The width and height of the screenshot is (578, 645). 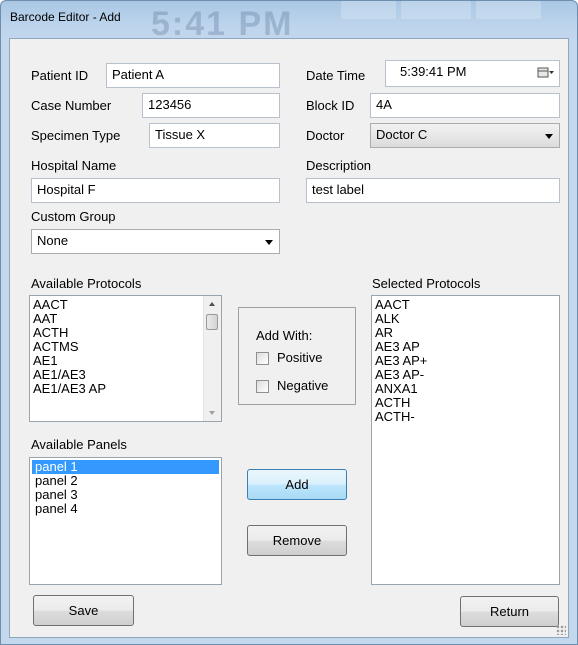 I want to click on scroll-thumb, so click(x=212, y=322).